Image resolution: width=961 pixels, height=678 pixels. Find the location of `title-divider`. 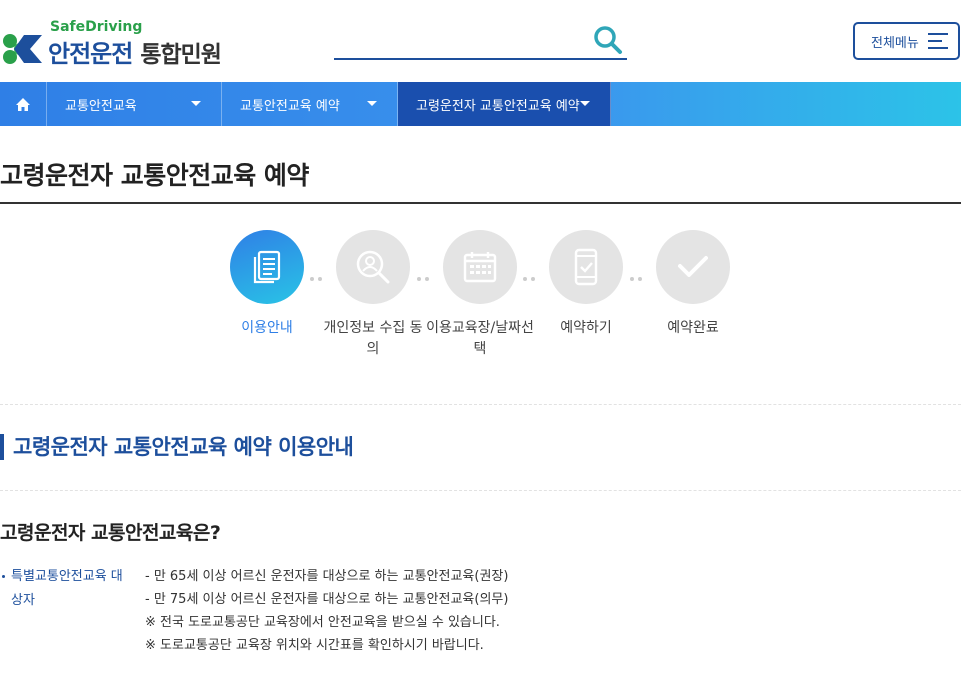

title-divider is located at coordinates (480, 203).